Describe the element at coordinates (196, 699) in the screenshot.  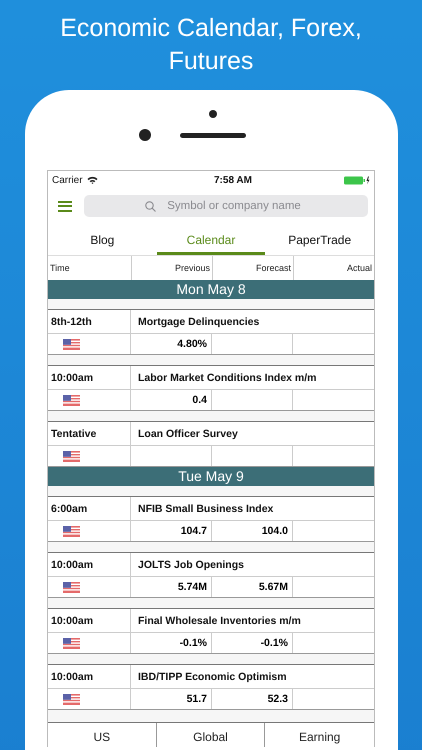
I see `previous-value: 51.7` at that location.